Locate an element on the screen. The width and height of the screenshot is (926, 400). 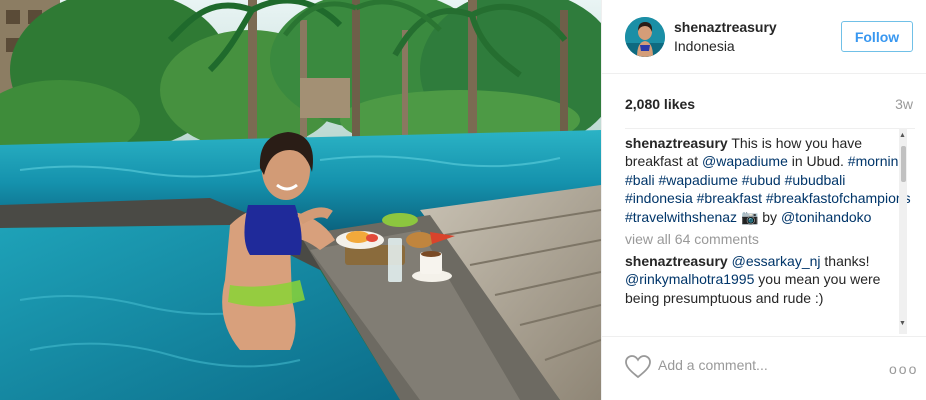
tag-link: @tonihandoko is located at coordinates (826, 217).